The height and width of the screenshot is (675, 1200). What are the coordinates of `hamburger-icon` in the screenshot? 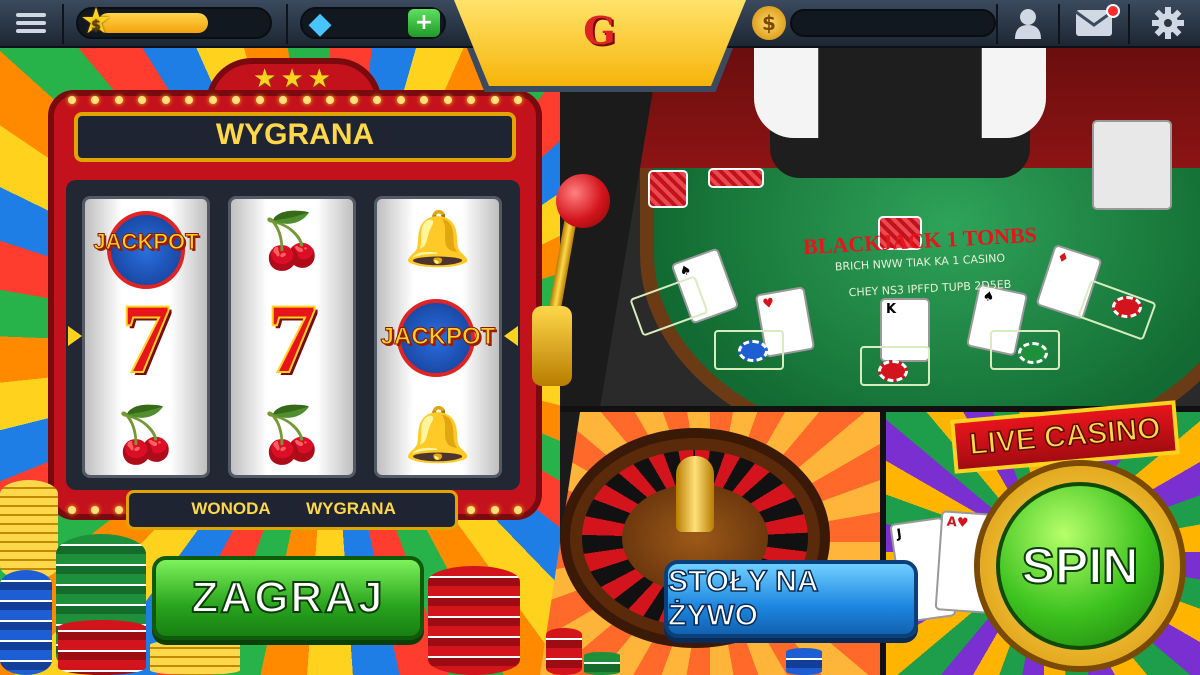 It's located at (31, 23).